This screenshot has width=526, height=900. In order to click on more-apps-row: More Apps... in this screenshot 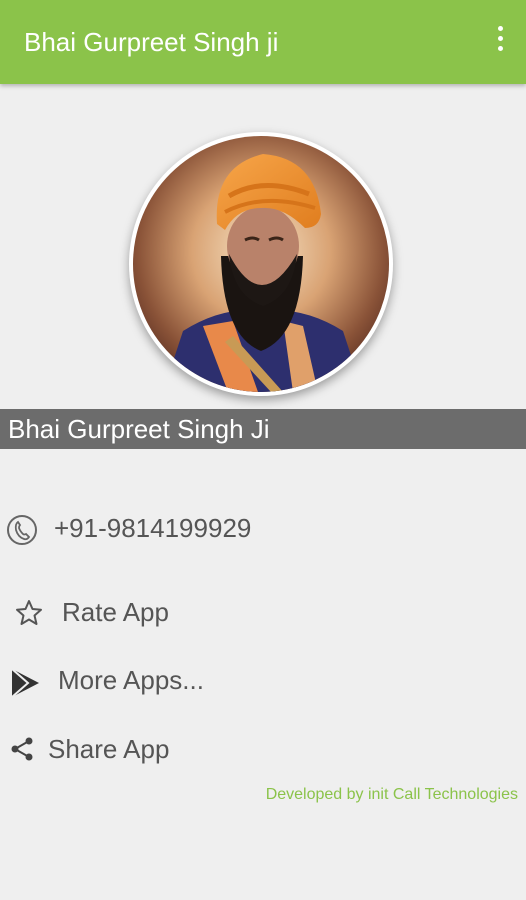, I will do `click(263, 680)`.